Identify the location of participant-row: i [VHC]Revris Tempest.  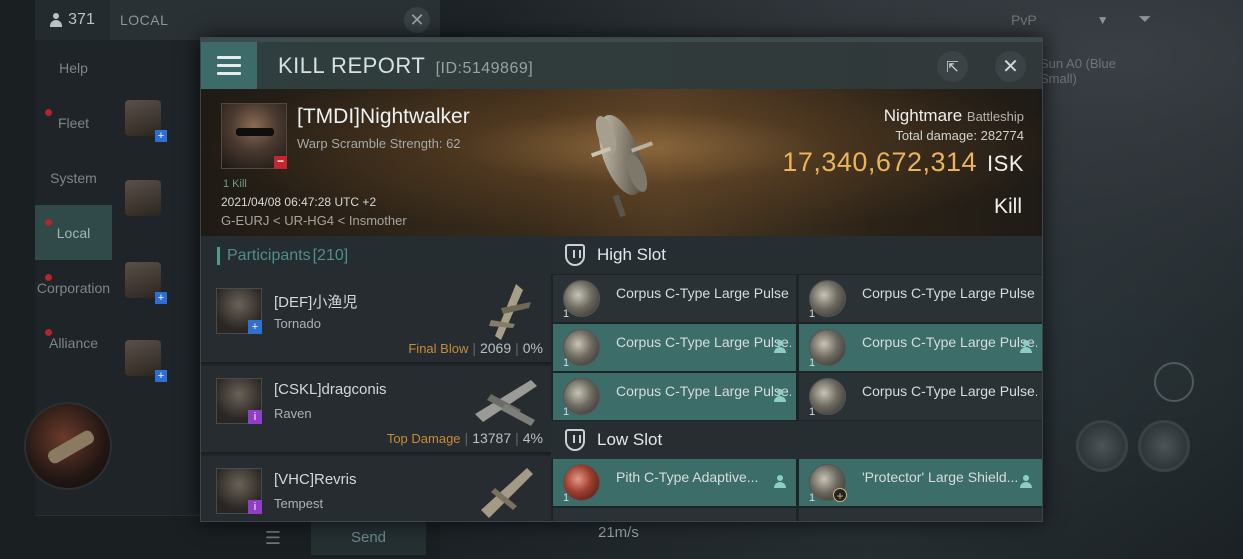
(376, 488).